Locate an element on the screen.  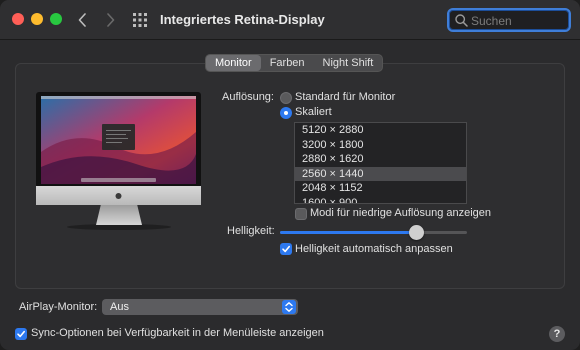
brightness-slider-knob is located at coordinates (416, 232).